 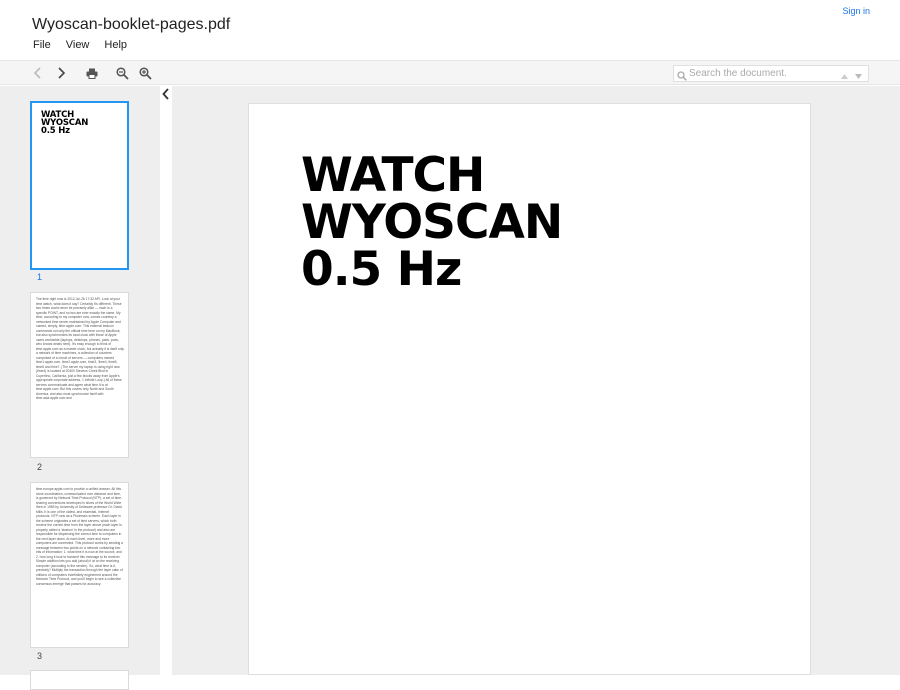 What do you see at coordinates (38, 73) in the screenshot?
I see `chevron-left-icon` at bounding box center [38, 73].